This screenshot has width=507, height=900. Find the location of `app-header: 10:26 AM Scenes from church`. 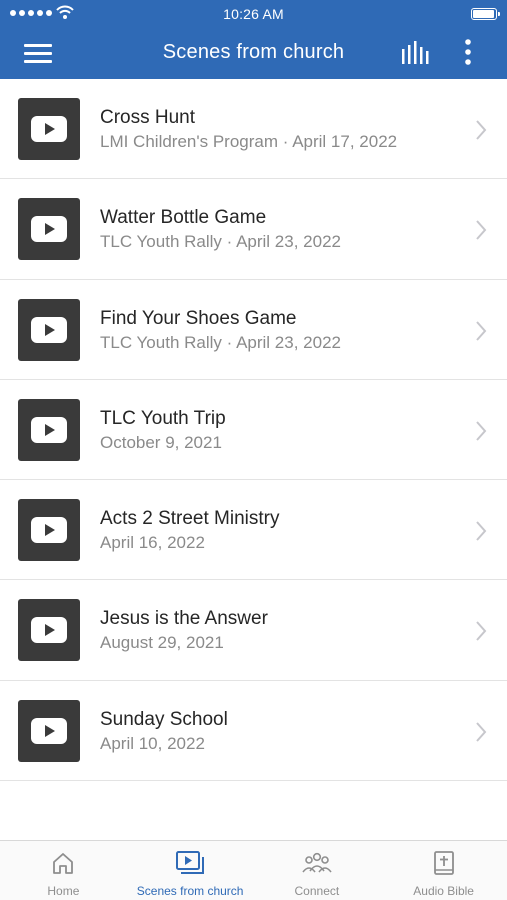

app-header: 10:26 AM Scenes from church is located at coordinates (253, 39).